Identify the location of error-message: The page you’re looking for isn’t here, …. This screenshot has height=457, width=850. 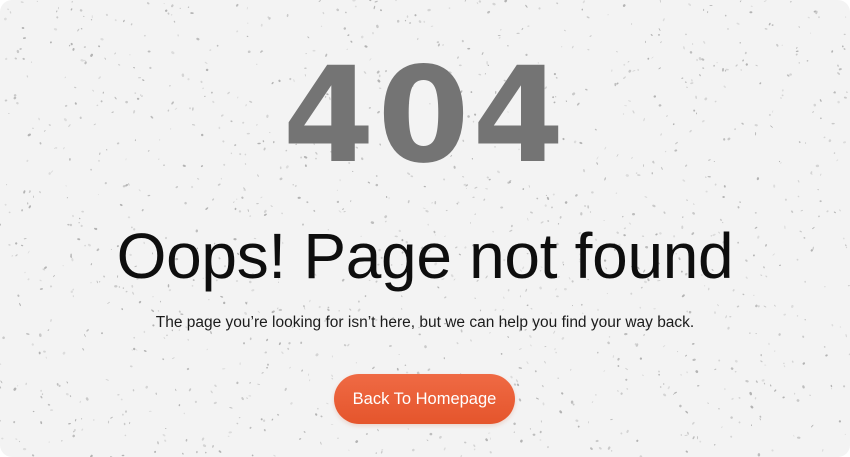
(425, 322).